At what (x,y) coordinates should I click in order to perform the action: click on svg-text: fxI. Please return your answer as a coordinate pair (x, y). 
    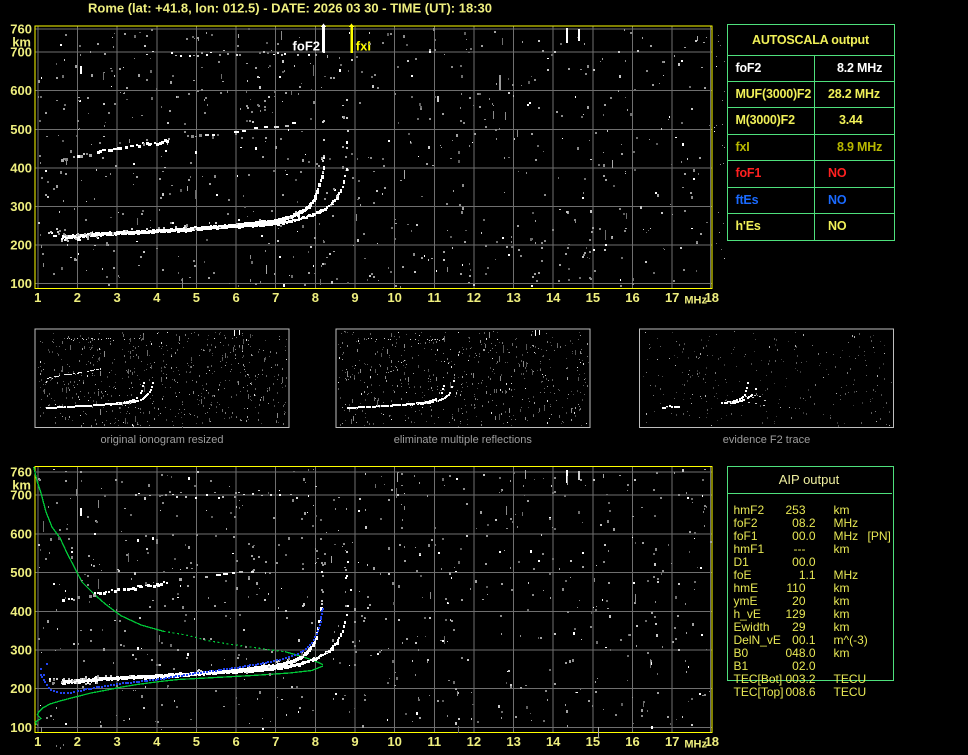
    Looking at the image, I should click on (363, 46).